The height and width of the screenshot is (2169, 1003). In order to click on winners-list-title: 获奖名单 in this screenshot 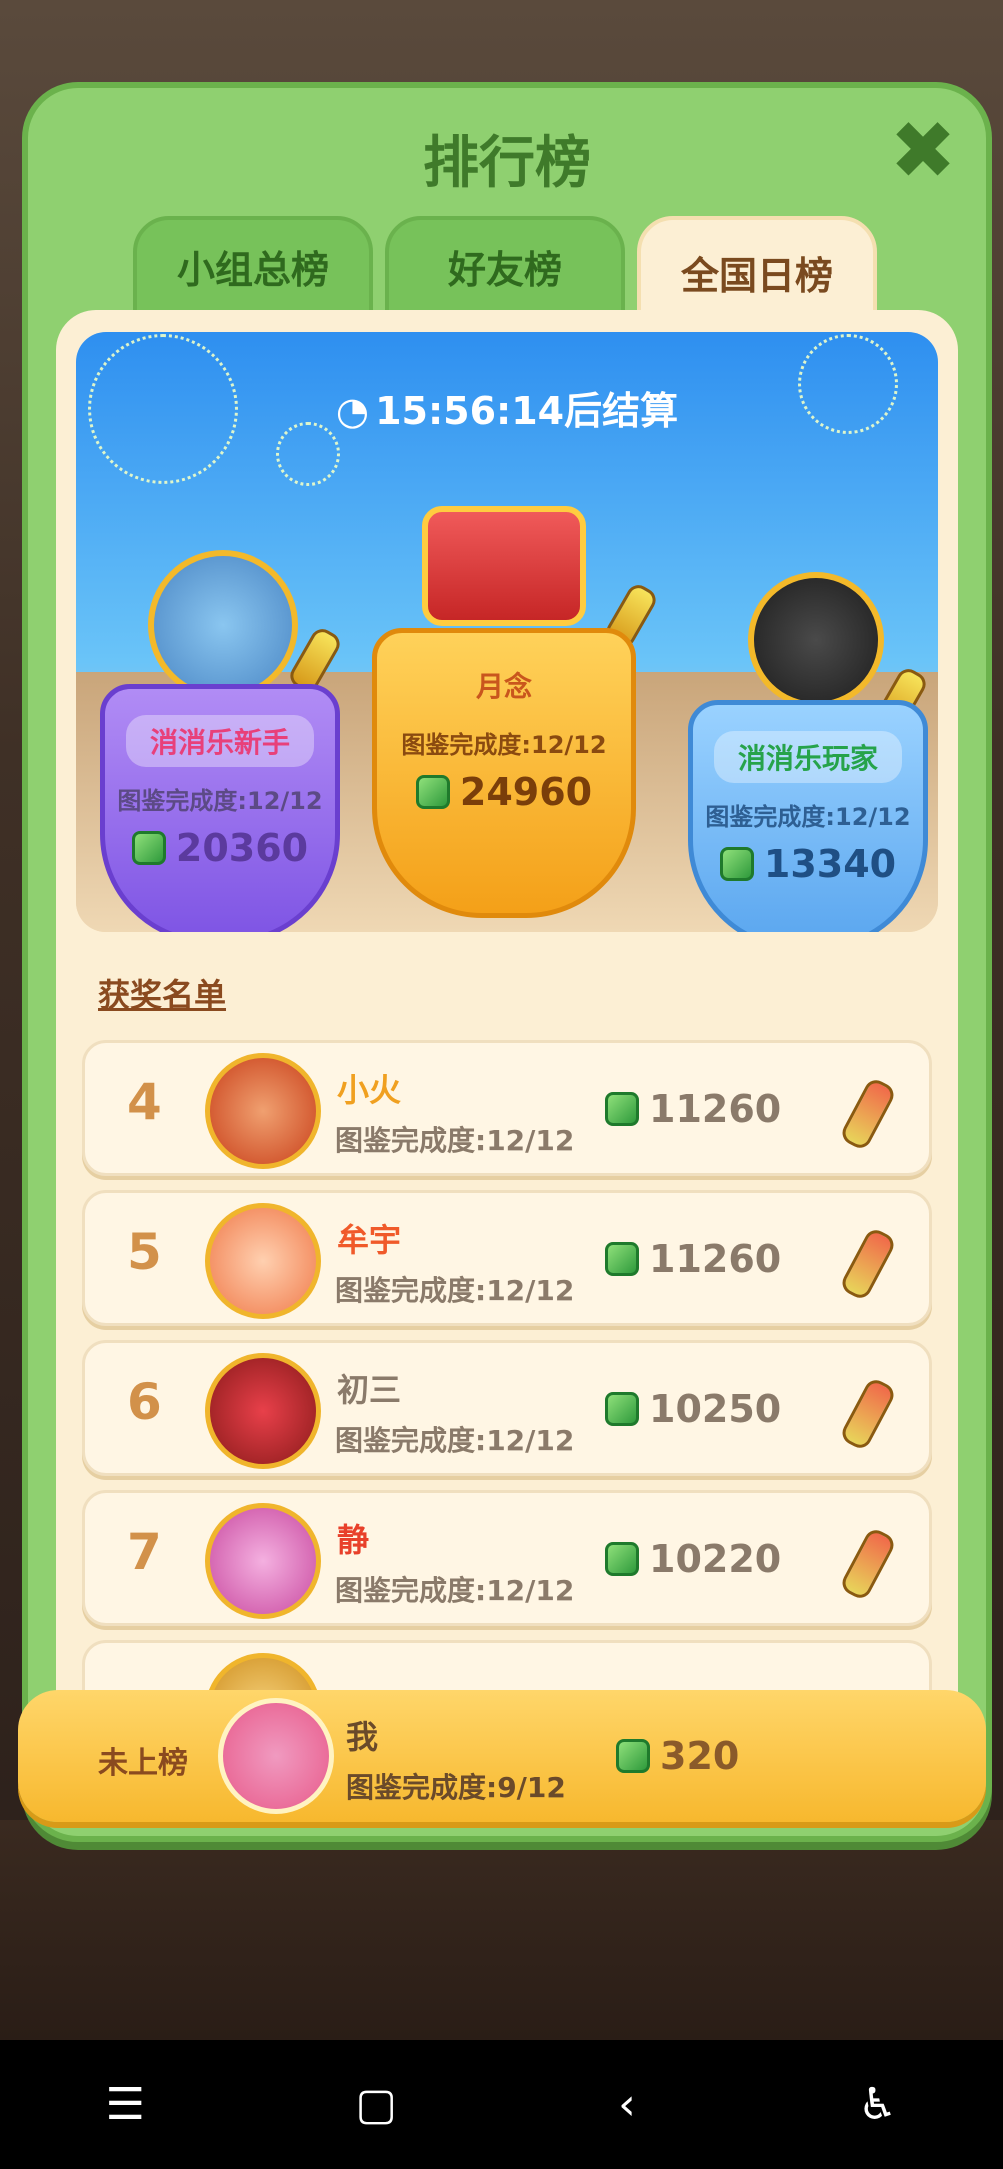, I will do `click(162, 995)`.